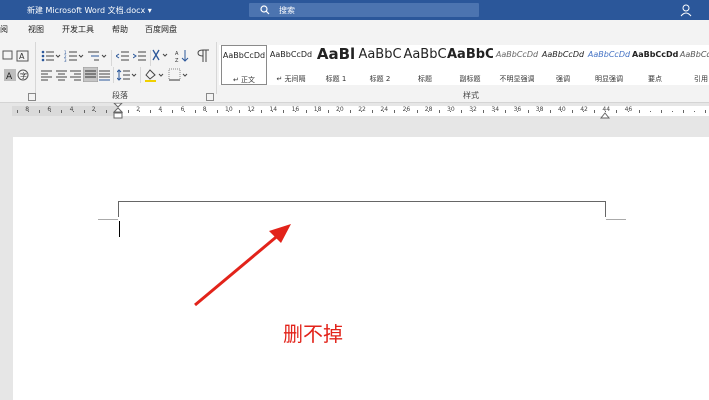 Image resolution: width=709 pixels, height=400 pixels. I want to click on shading-icon, so click(154, 75).